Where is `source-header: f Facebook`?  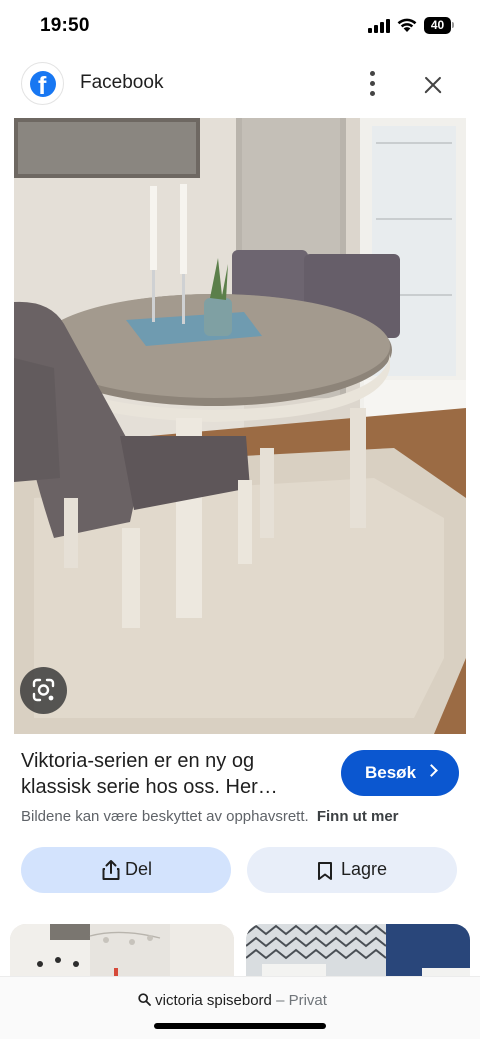
source-header: f Facebook is located at coordinates (240, 84).